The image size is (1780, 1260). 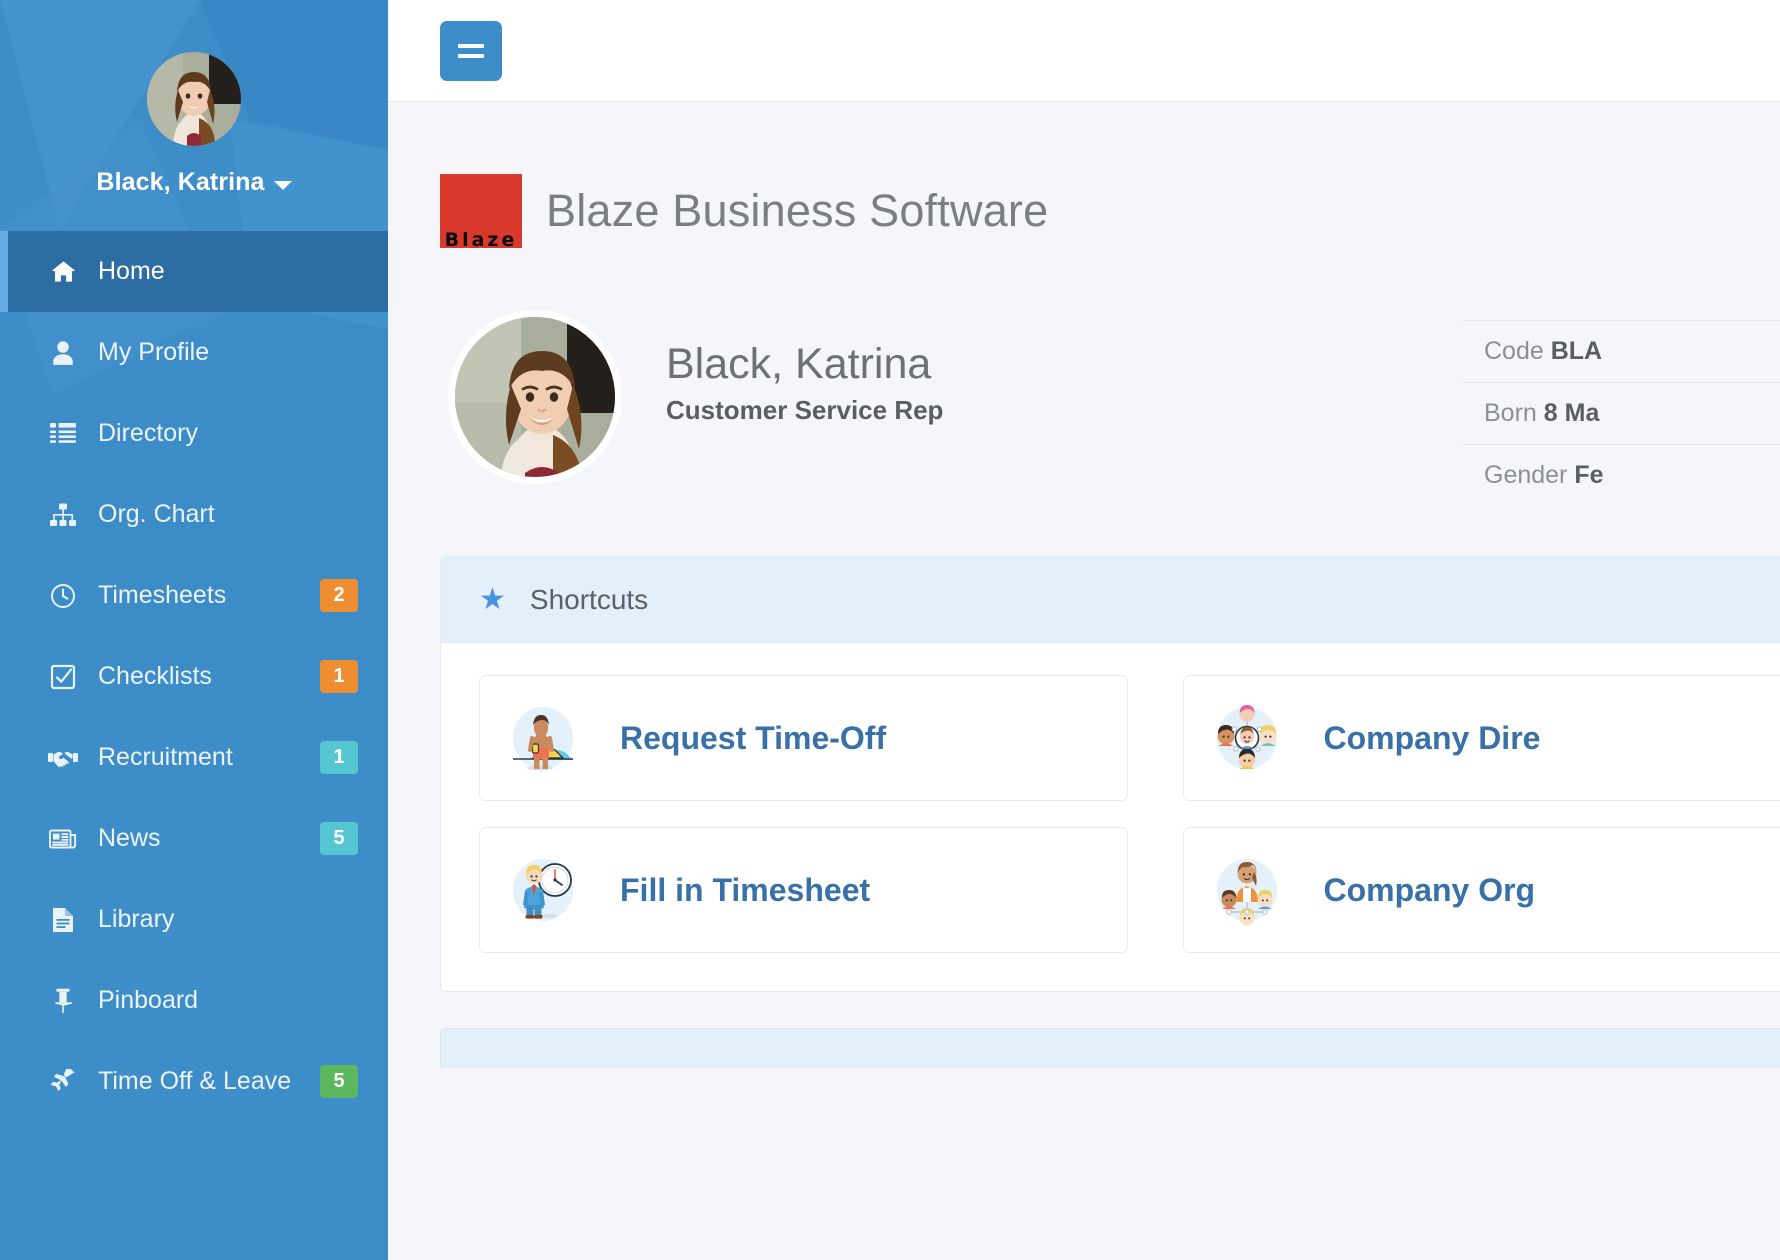 I want to click on info-value: BLA, so click(x=1576, y=351).